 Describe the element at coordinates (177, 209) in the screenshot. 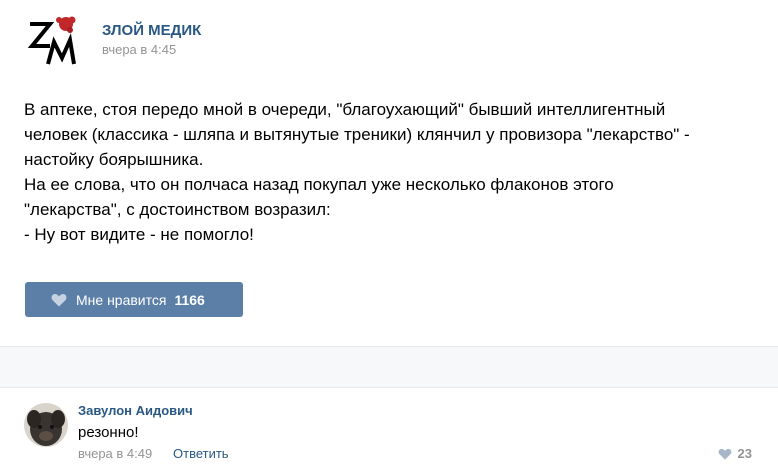

I see `post-text-line: "лекарства", с достоинством возразил:` at that location.